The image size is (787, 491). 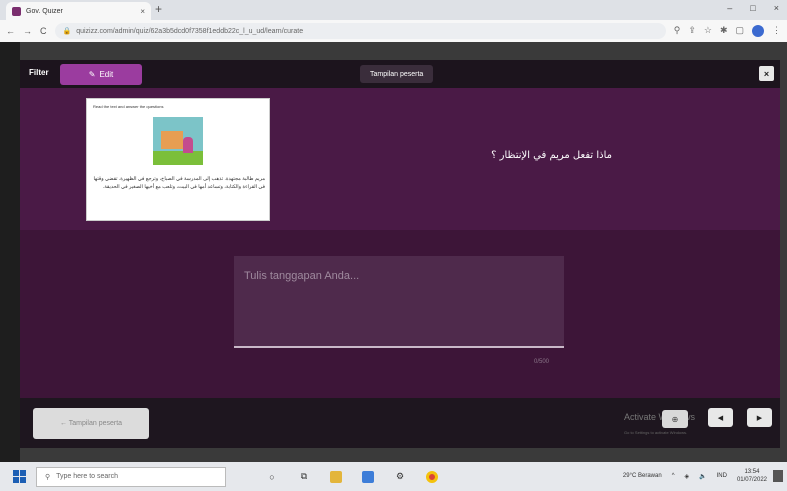 I want to click on lock-icon: 🔒, so click(x=67, y=31).